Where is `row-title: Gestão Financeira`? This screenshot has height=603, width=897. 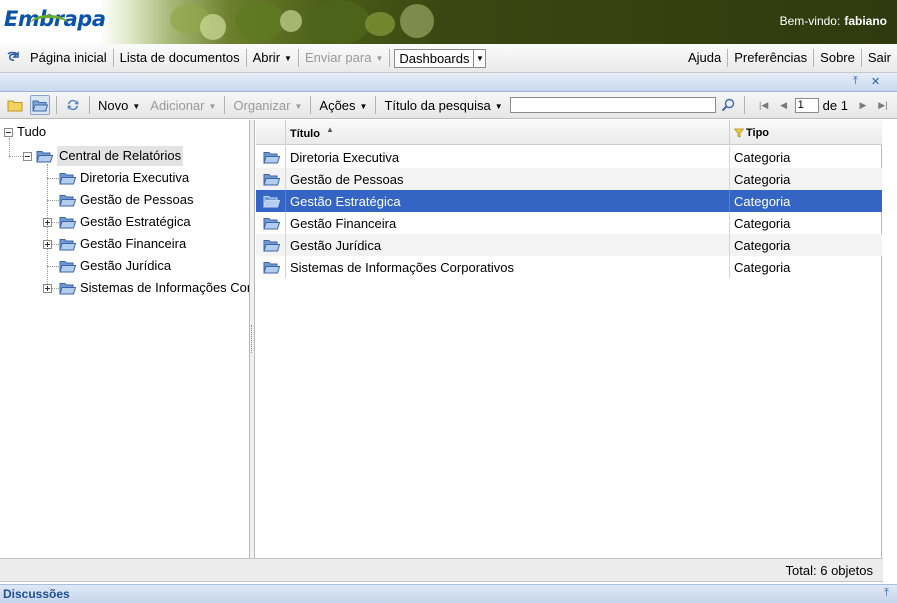 row-title: Gestão Financeira is located at coordinates (343, 223).